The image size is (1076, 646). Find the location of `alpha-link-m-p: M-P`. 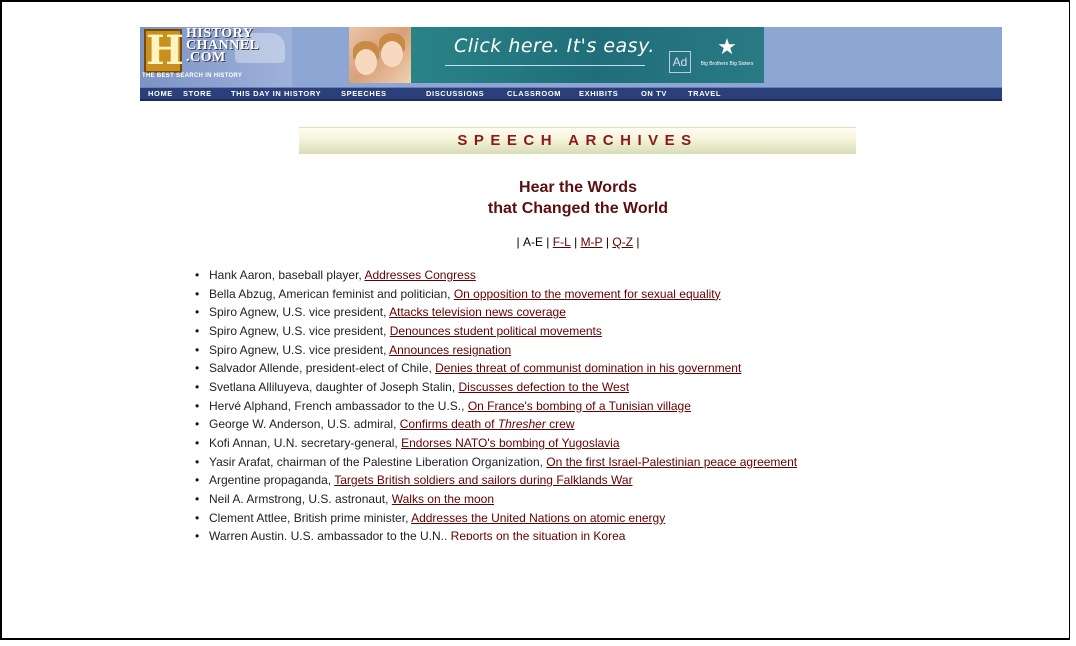

alpha-link-m-p: M-P is located at coordinates (592, 242).